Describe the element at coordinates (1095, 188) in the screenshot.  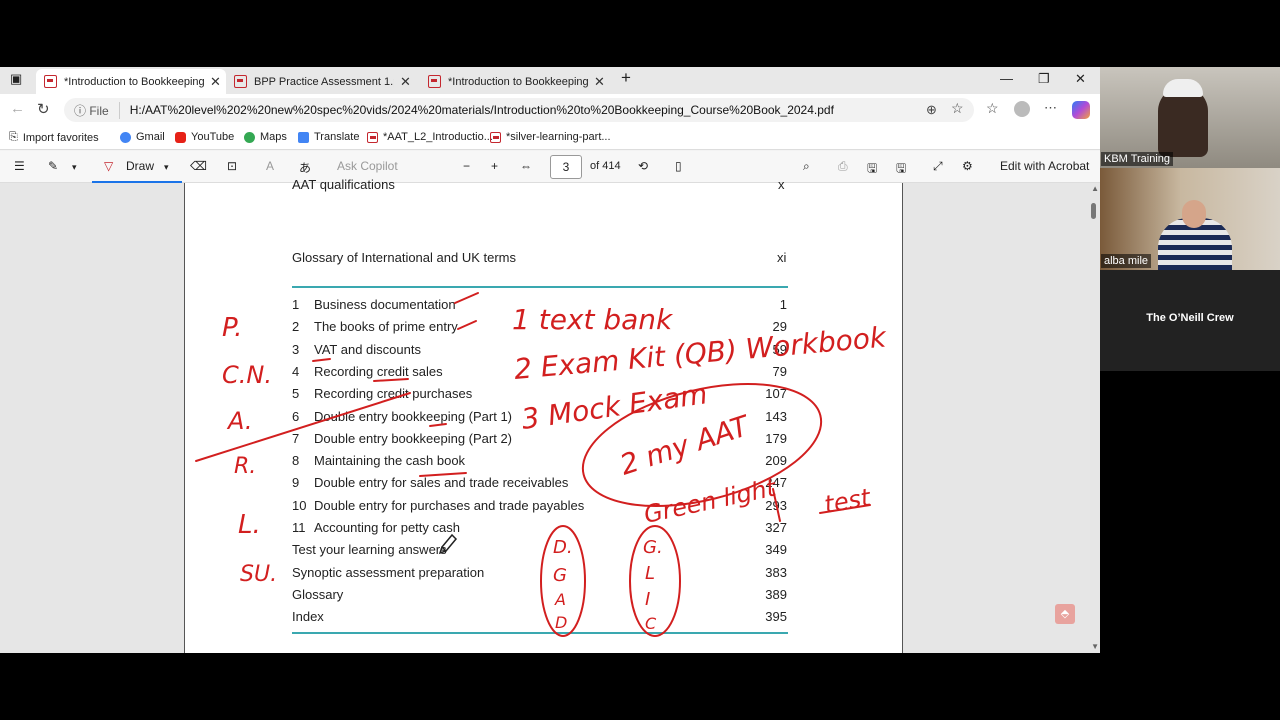
I see `scroll-up-icon: ▲` at that location.